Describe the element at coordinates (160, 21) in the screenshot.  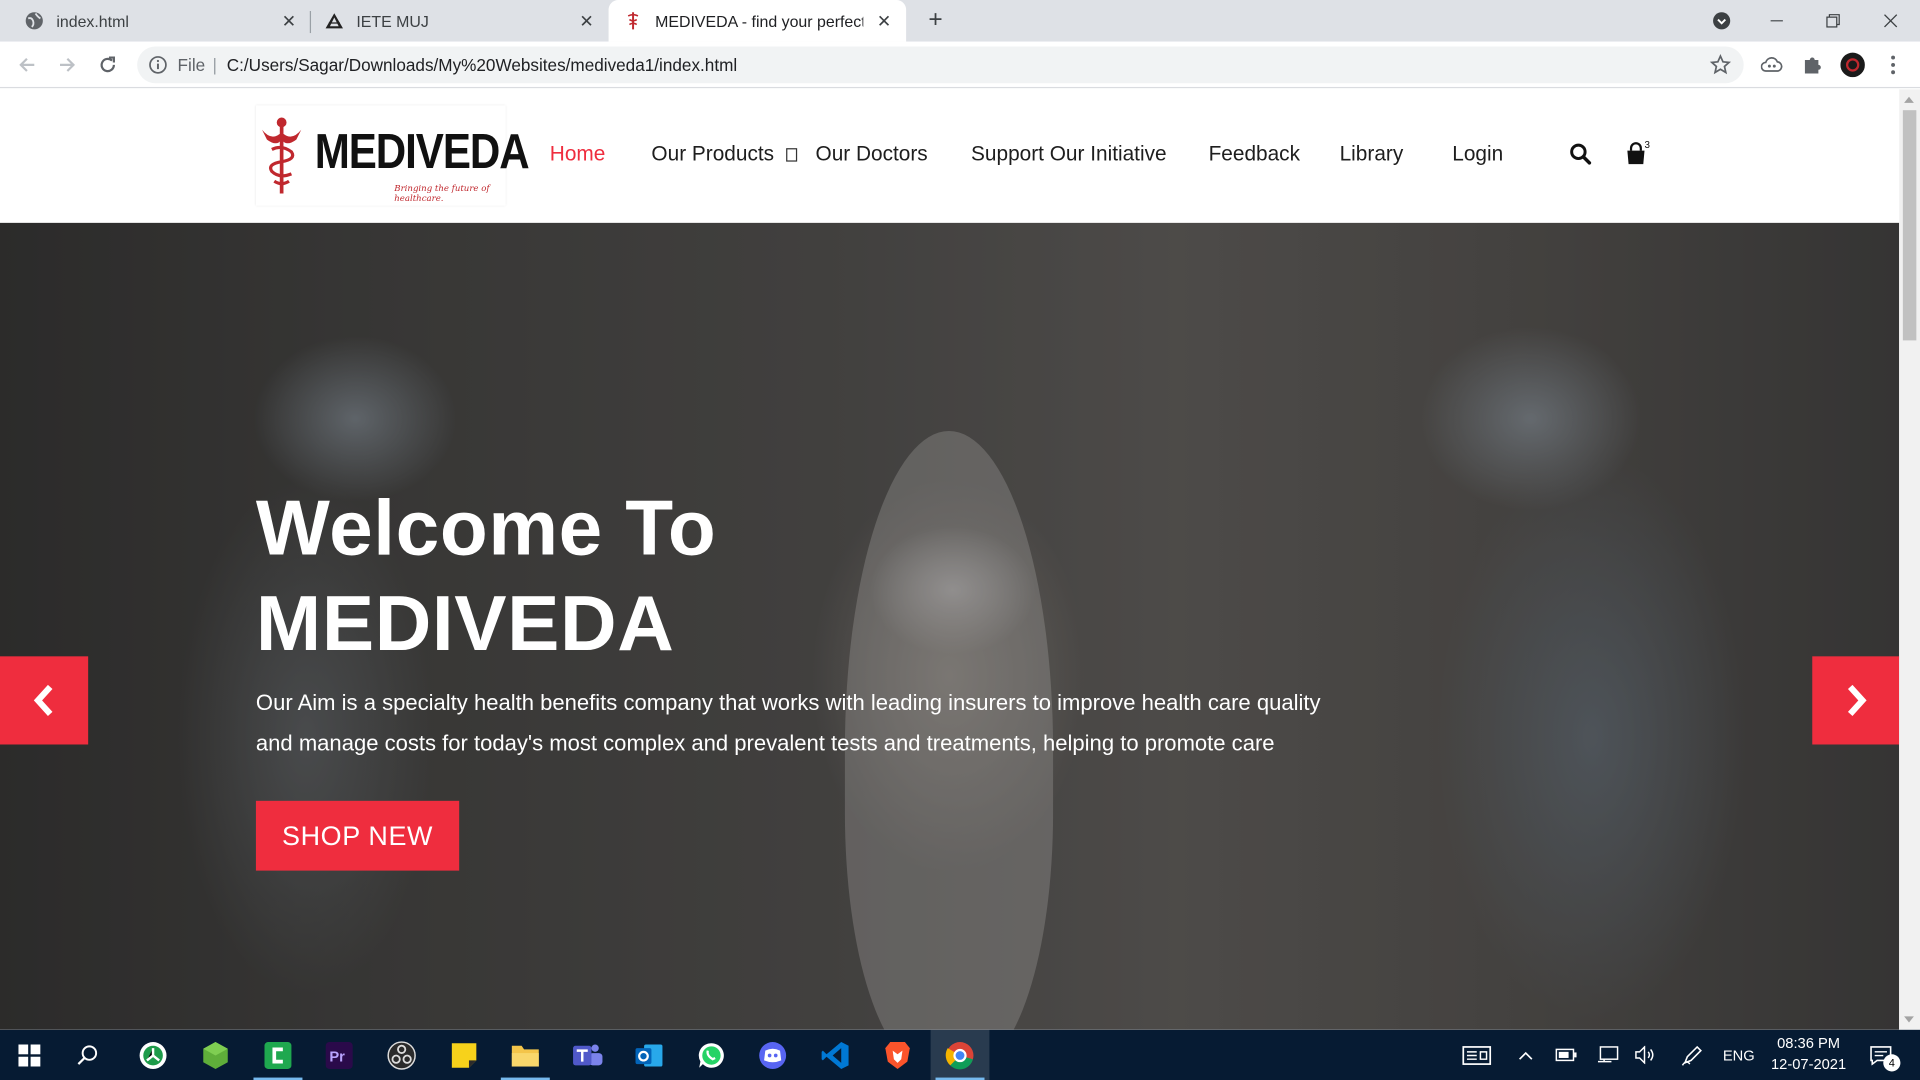
I see `tab-index-html: index.html ✕` at that location.